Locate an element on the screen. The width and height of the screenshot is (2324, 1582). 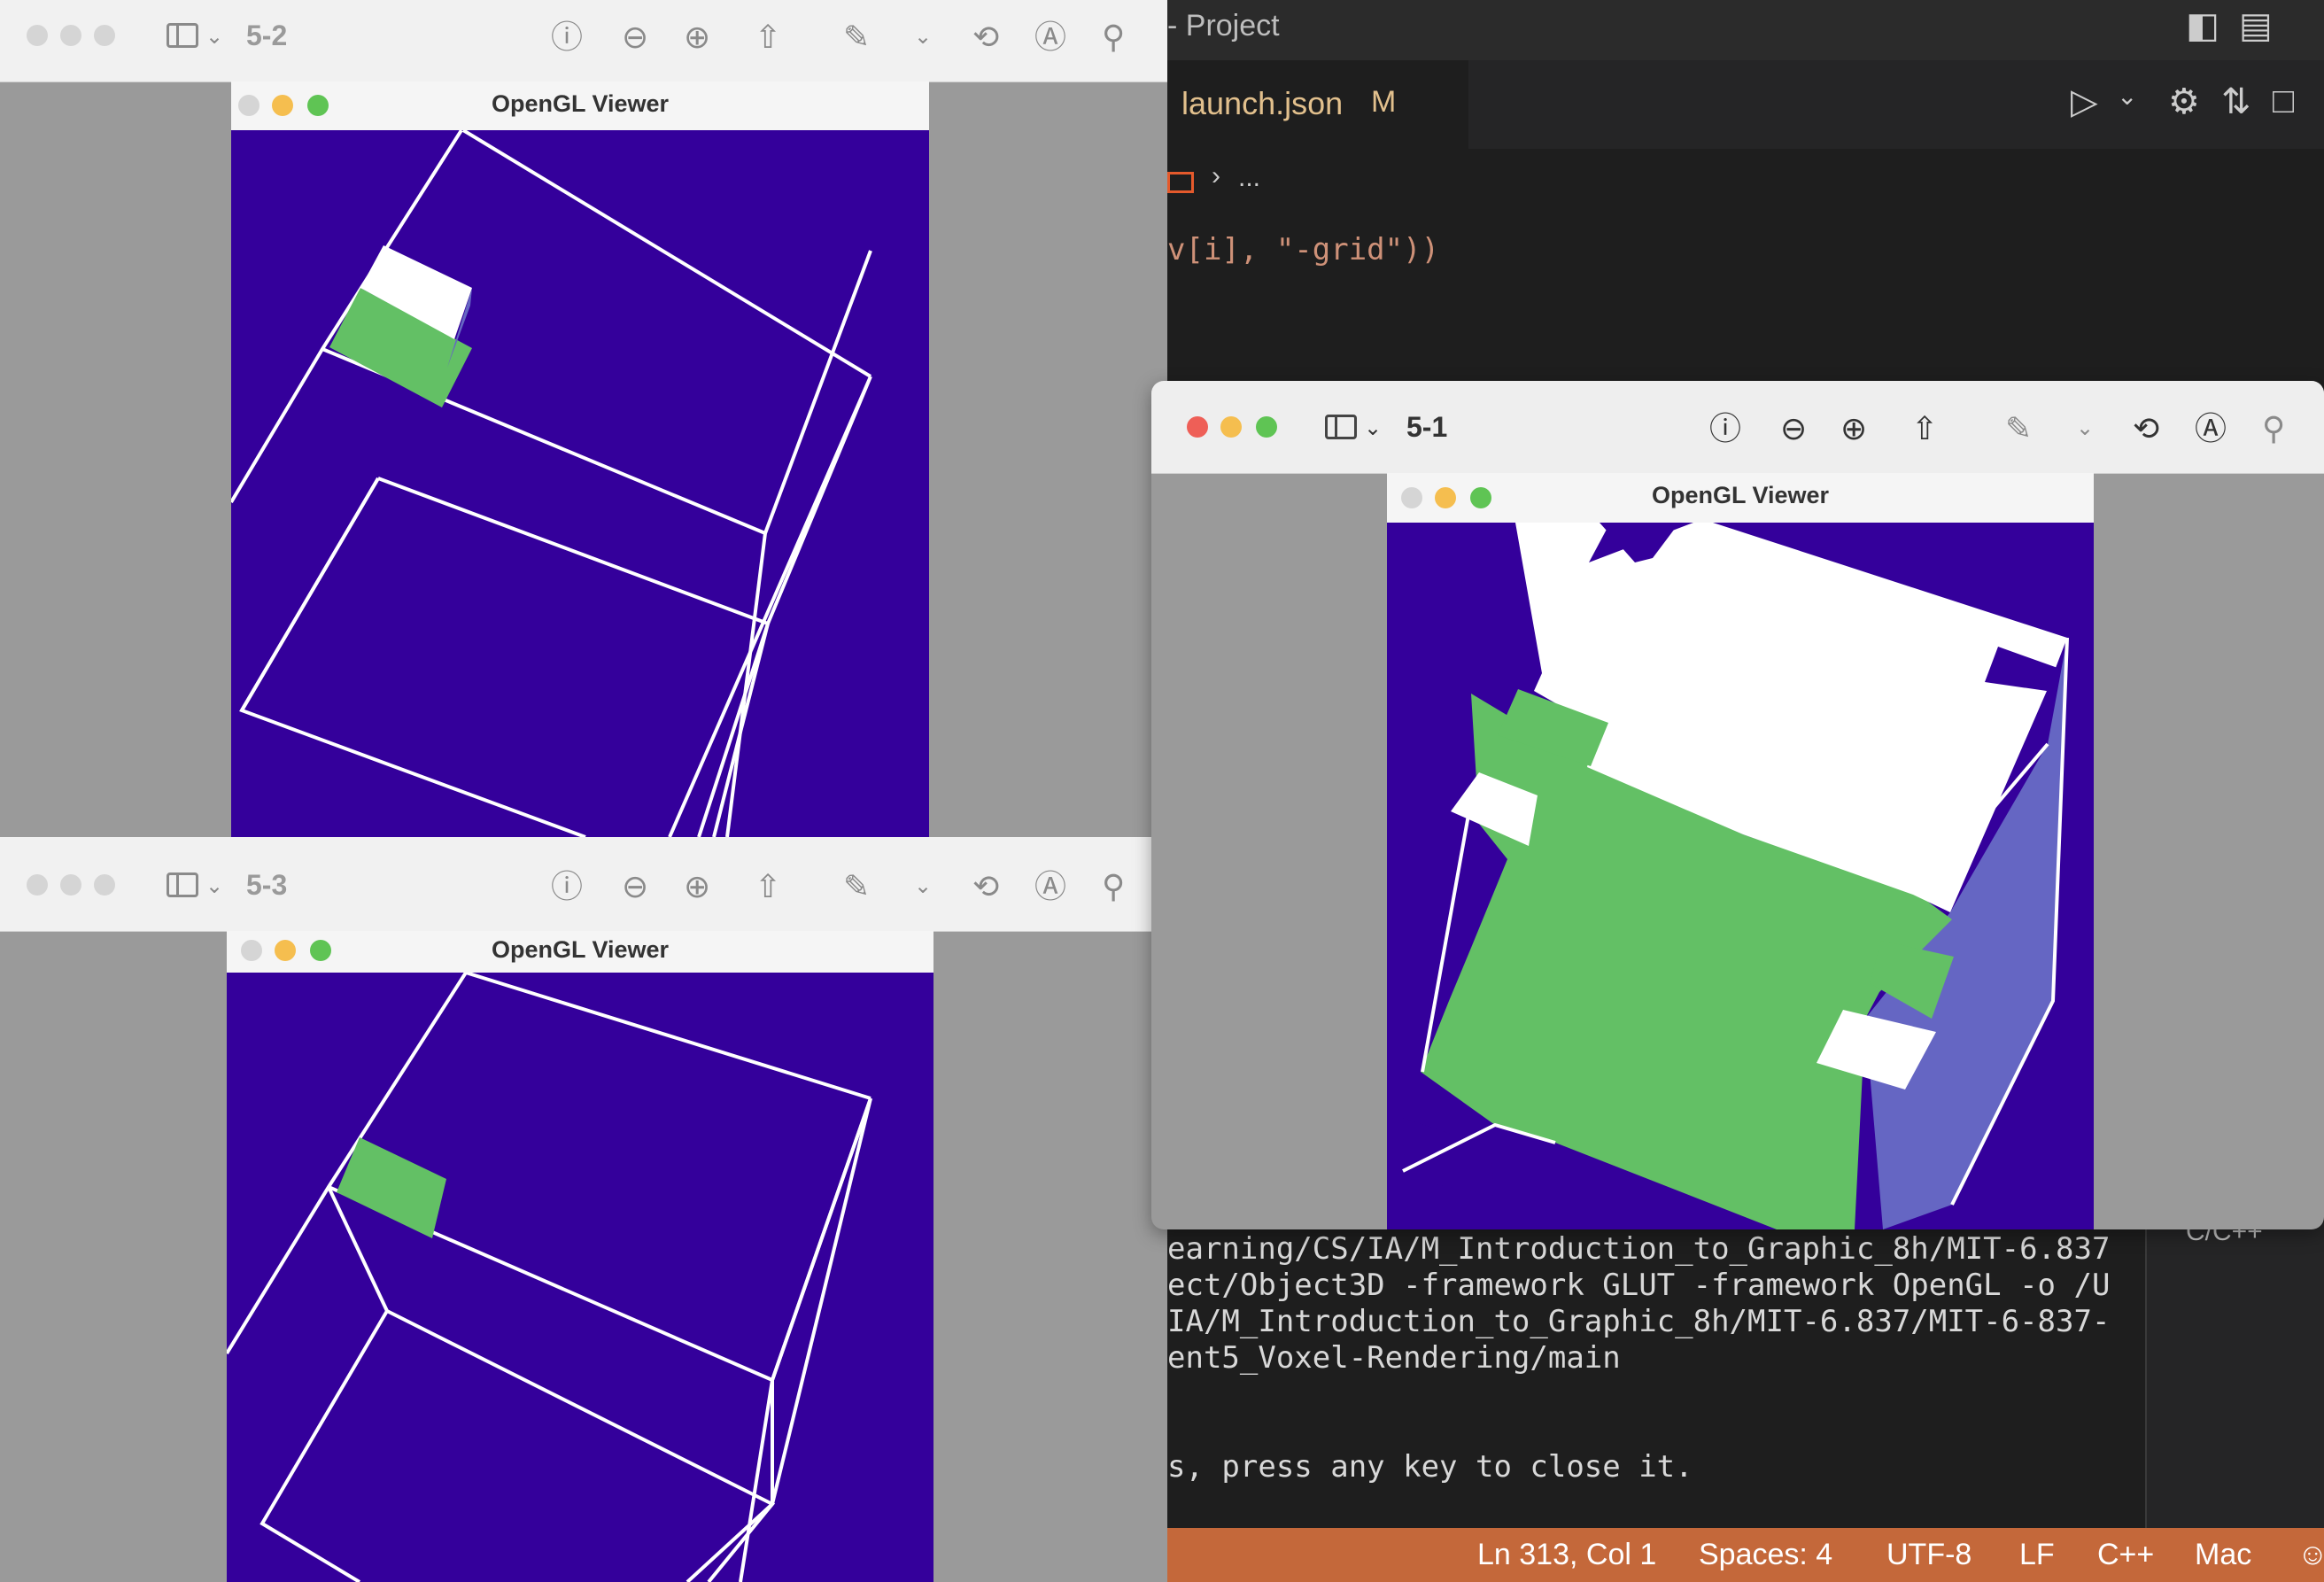
document-title: 5-1 is located at coordinates (1427, 427).